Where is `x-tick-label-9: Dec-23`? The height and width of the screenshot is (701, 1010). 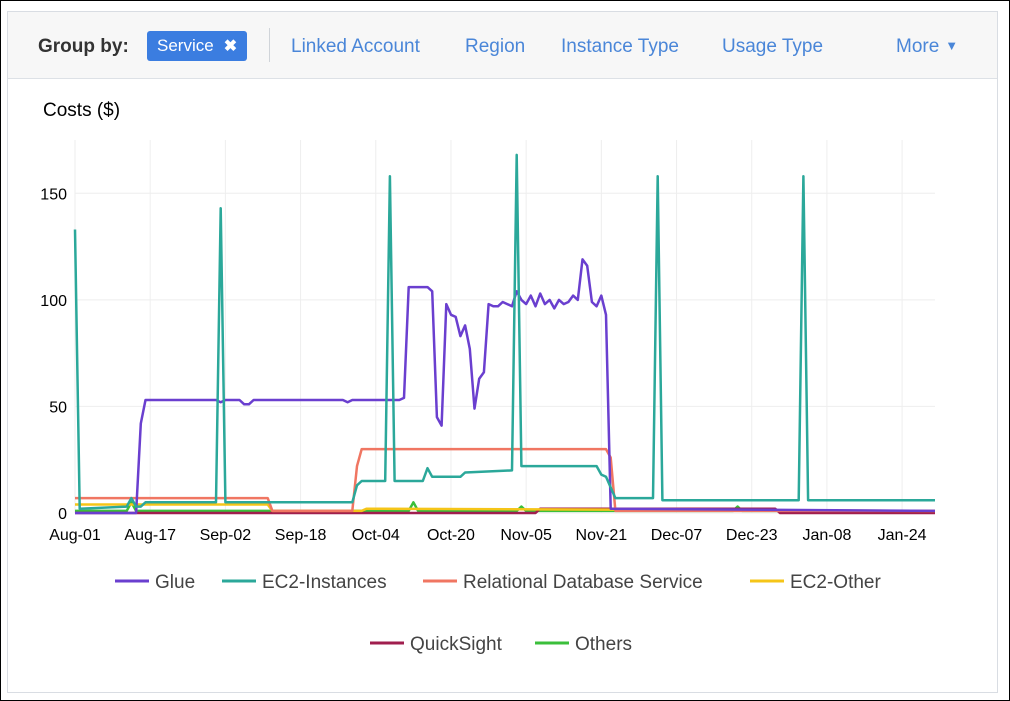 x-tick-label-9: Dec-23 is located at coordinates (752, 535).